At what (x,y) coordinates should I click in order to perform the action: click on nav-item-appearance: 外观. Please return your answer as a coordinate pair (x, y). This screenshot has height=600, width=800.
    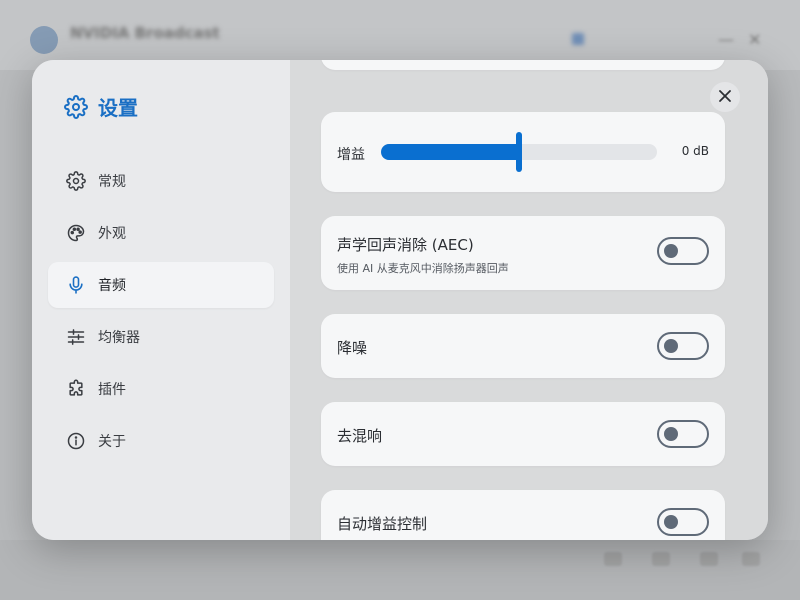
    Looking at the image, I should click on (161, 233).